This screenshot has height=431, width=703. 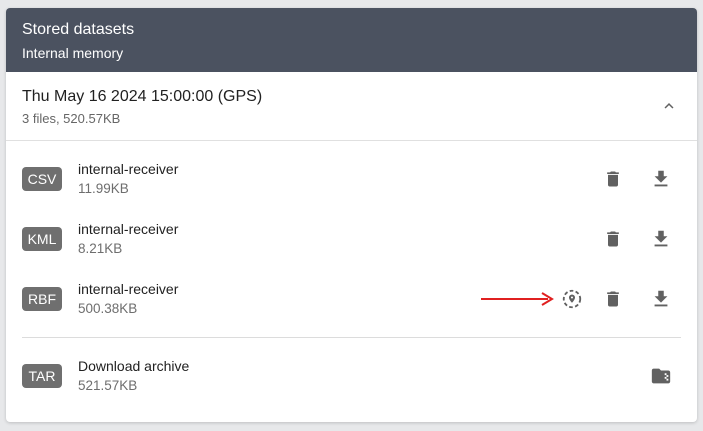 What do you see at coordinates (351, 239) in the screenshot?
I see `file-row-kml: KML internal-receiver 8.21KB` at bounding box center [351, 239].